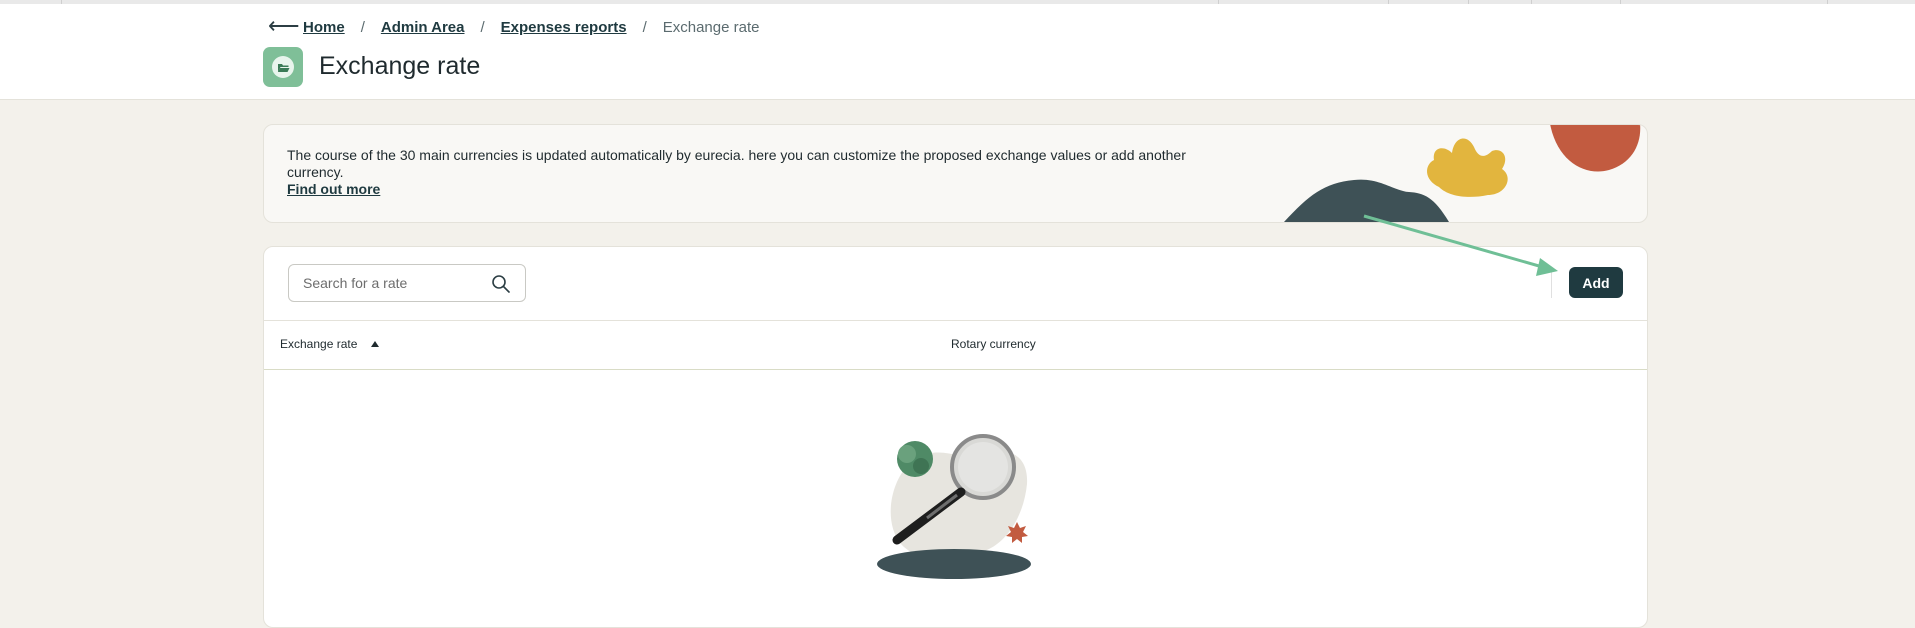 Image resolution: width=1915 pixels, height=628 pixels. Describe the element at coordinates (1460, 245) in the screenshot. I see `add-hint-arrow` at that location.